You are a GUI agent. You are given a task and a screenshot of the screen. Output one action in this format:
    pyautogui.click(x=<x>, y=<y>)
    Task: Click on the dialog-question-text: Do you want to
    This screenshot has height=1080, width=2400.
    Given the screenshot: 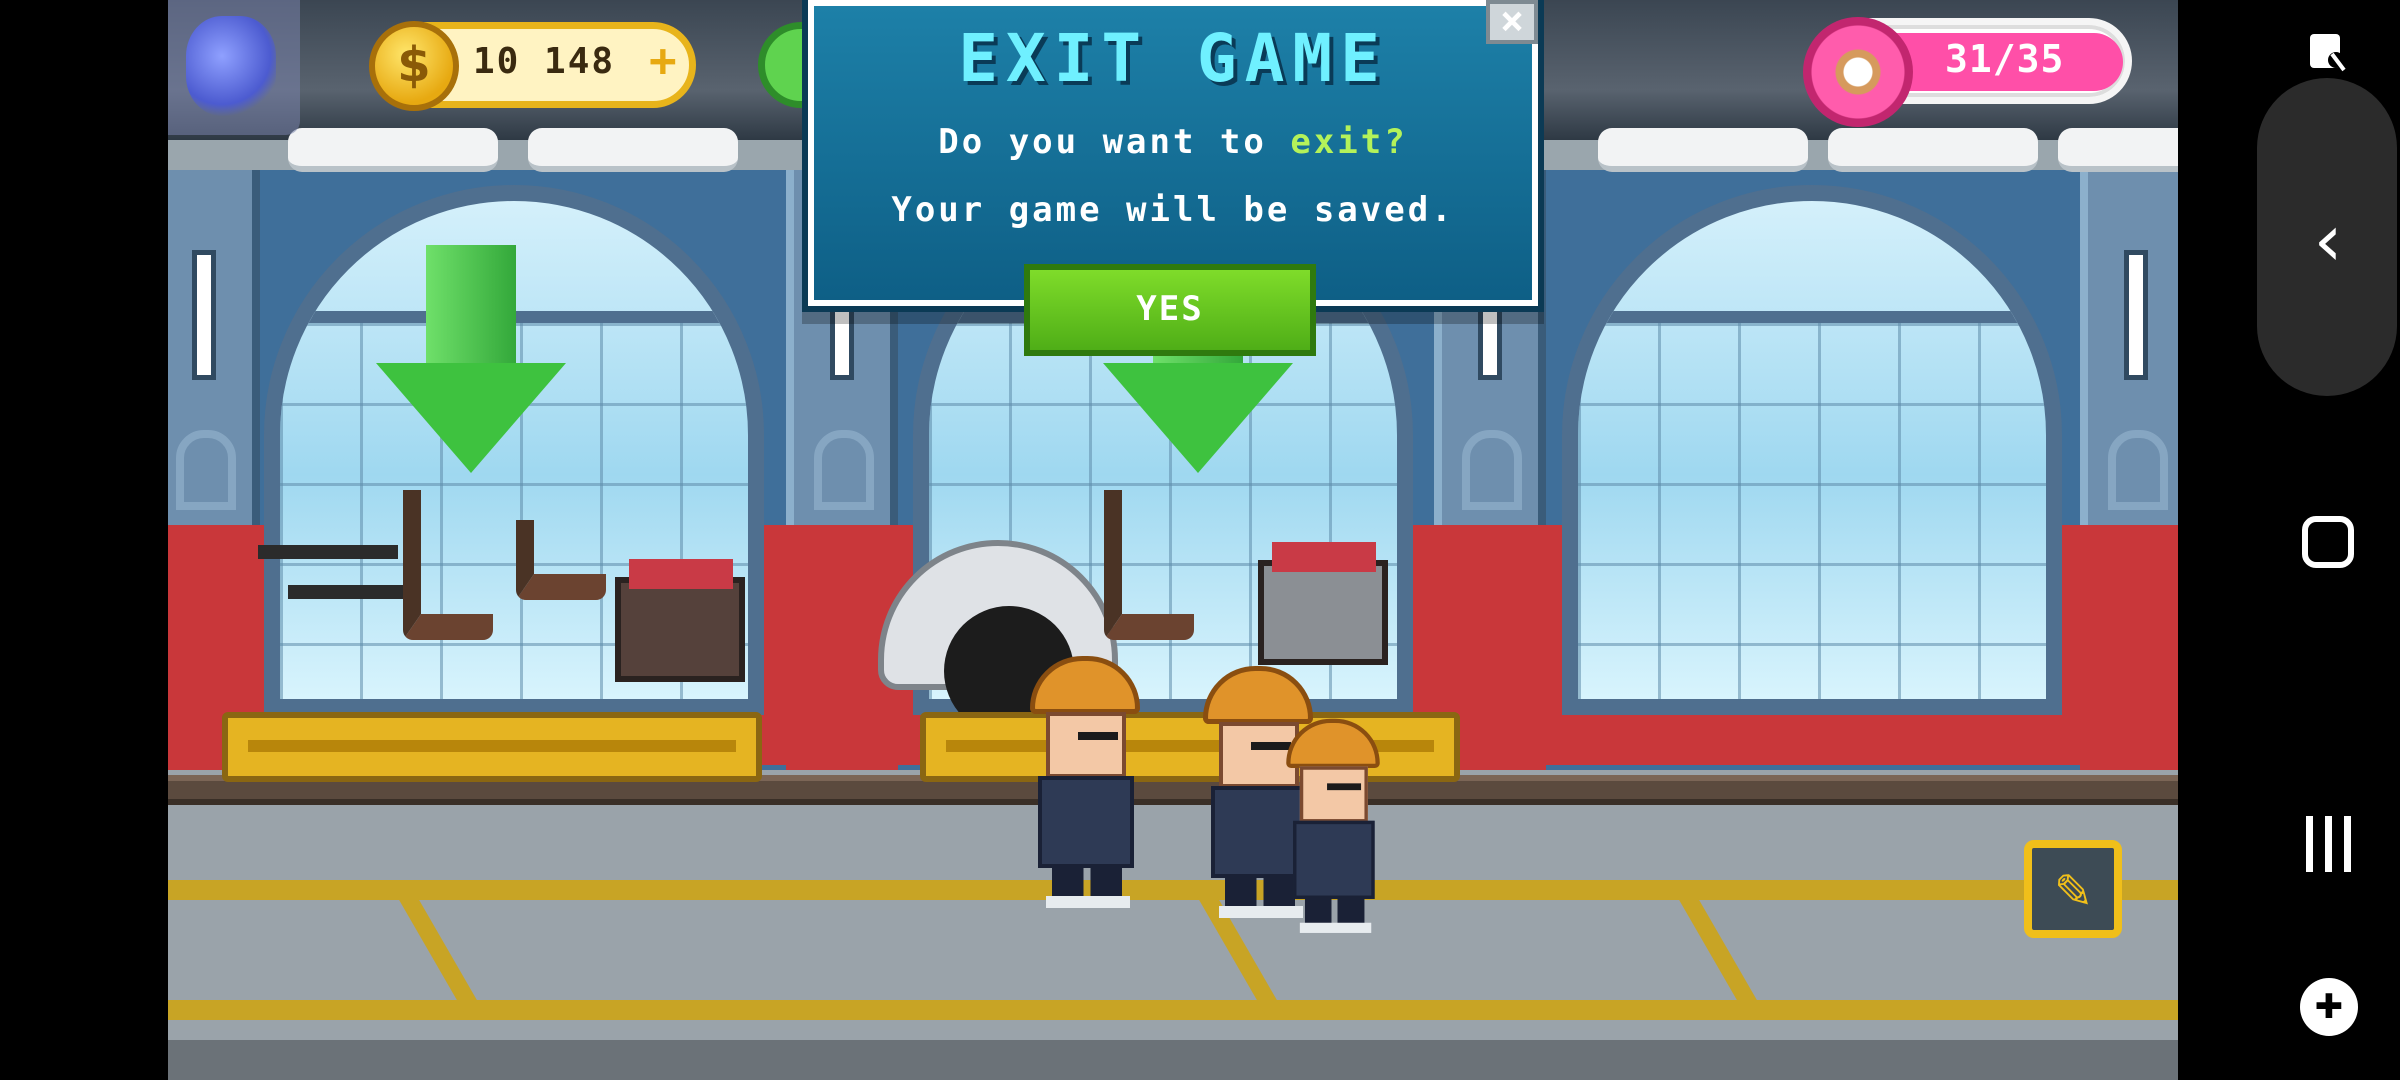 What is the action you would take?
    pyautogui.click(x=1114, y=142)
    